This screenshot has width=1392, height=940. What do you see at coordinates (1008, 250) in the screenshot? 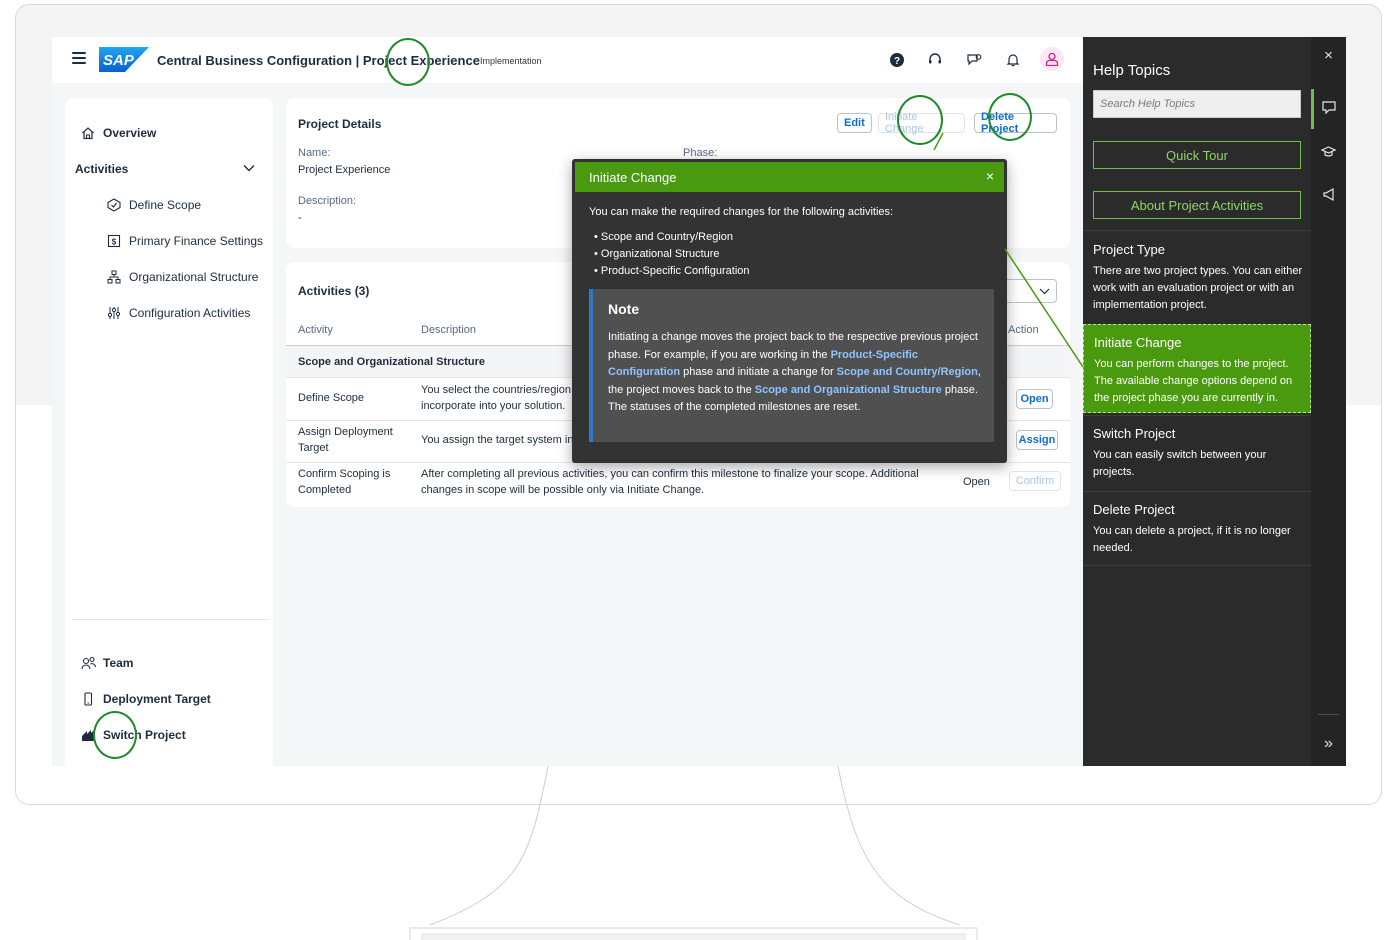
I see `callout-connectors` at bounding box center [1008, 250].